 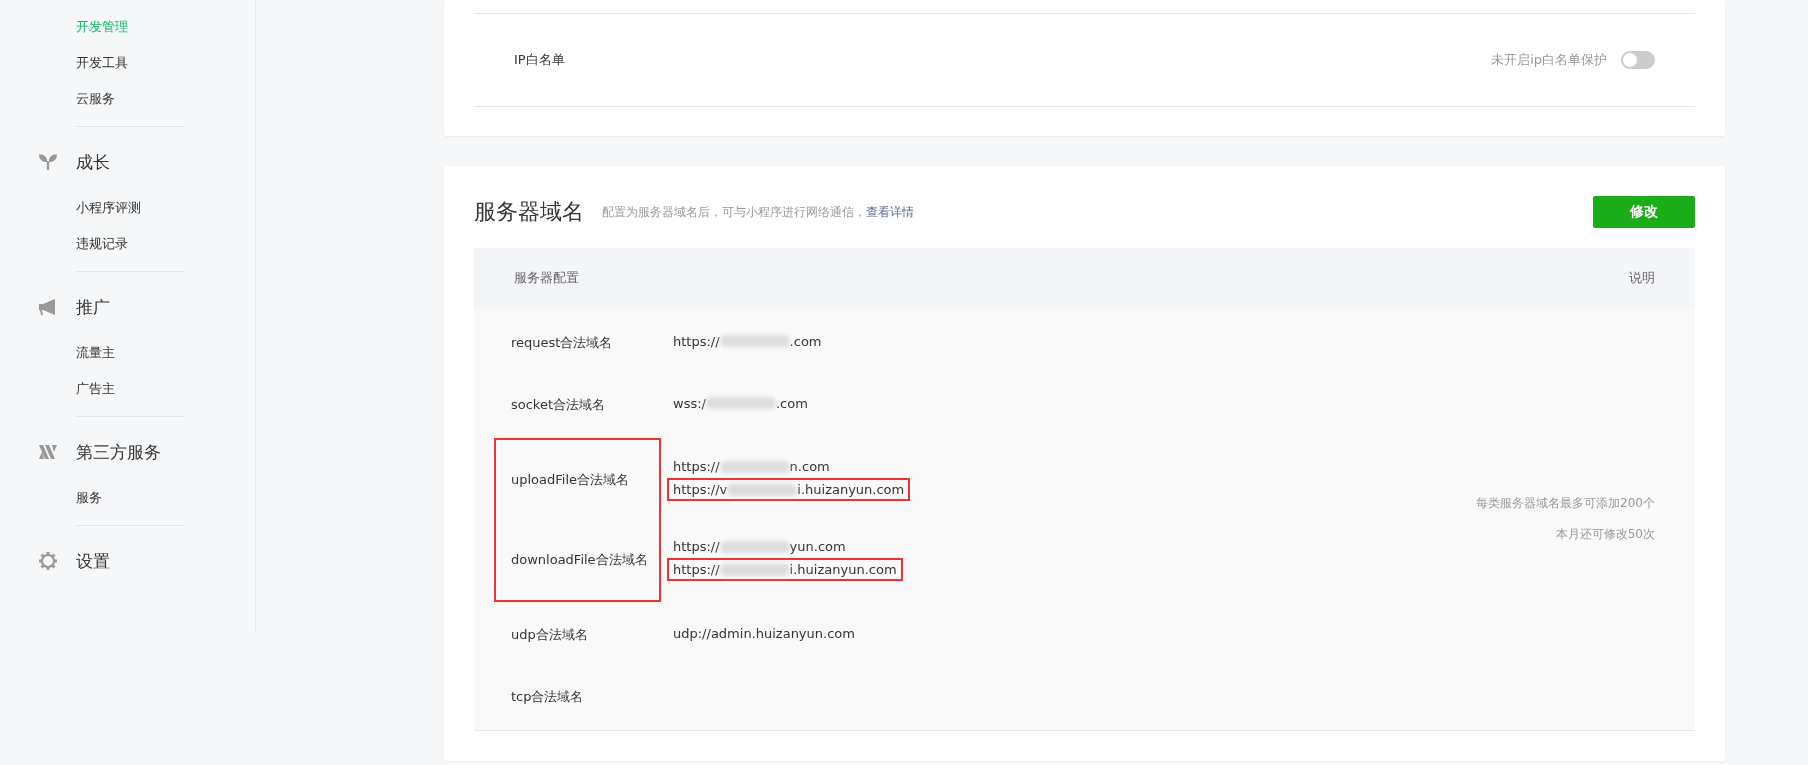 What do you see at coordinates (93, 162) in the screenshot?
I see `sidebar-heading: 成长` at bounding box center [93, 162].